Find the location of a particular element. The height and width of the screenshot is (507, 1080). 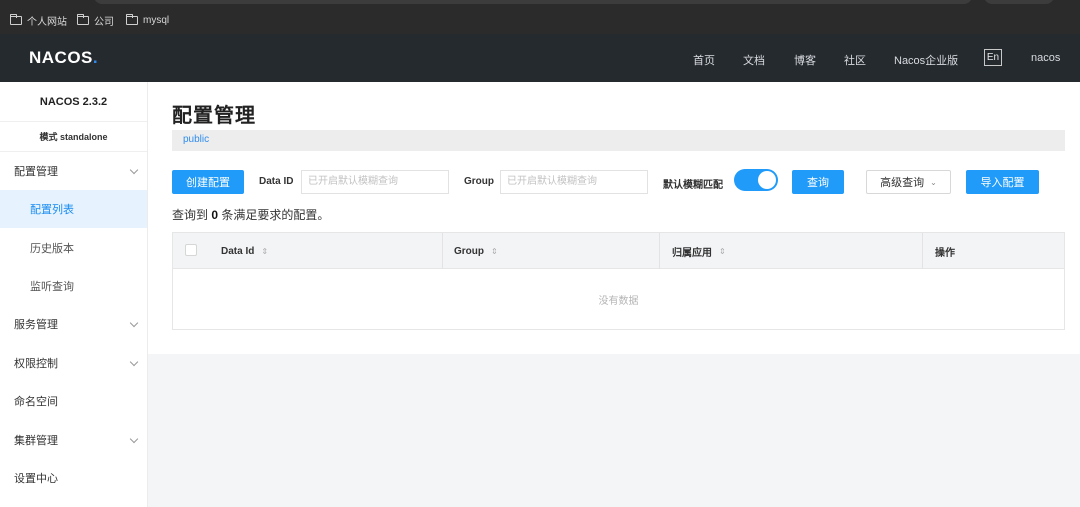

nav-community: 社区 is located at coordinates (855, 60).